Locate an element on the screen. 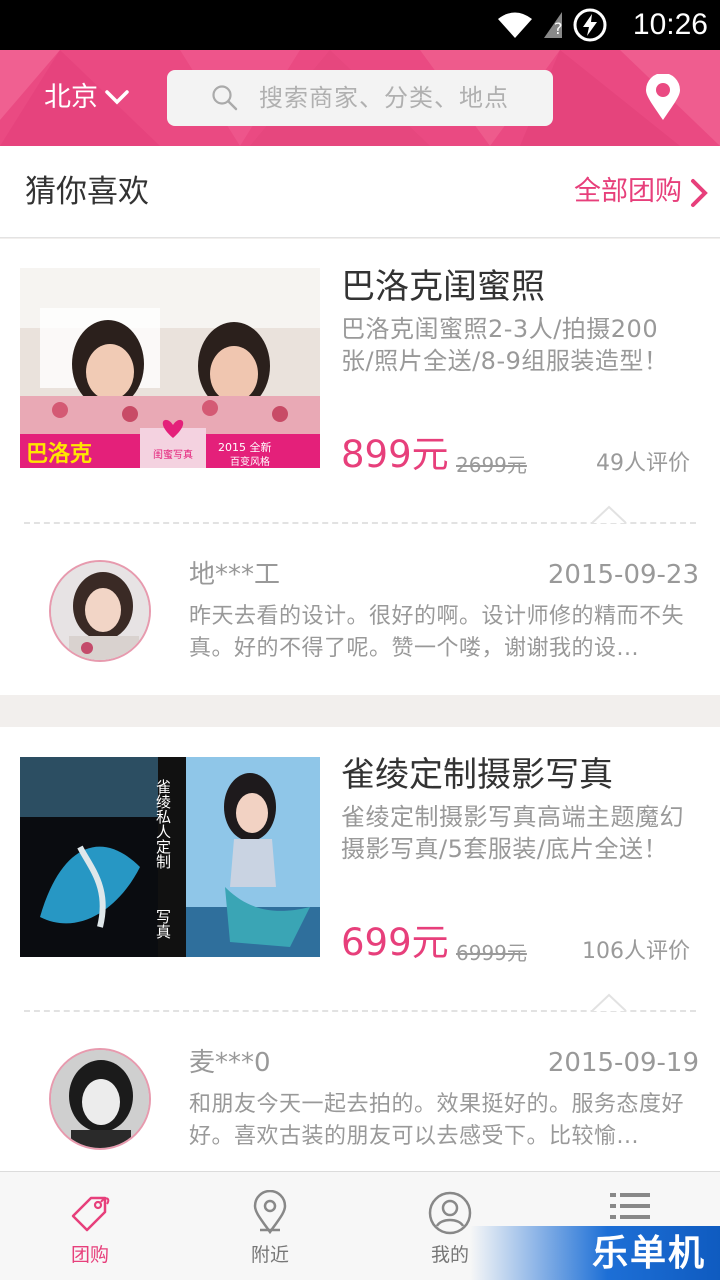 The height and width of the screenshot is (1280, 720). deal-photo: 巴洛克 闺蜜写真 2015 全新 百变风格 is located at coordinates (170, 368).